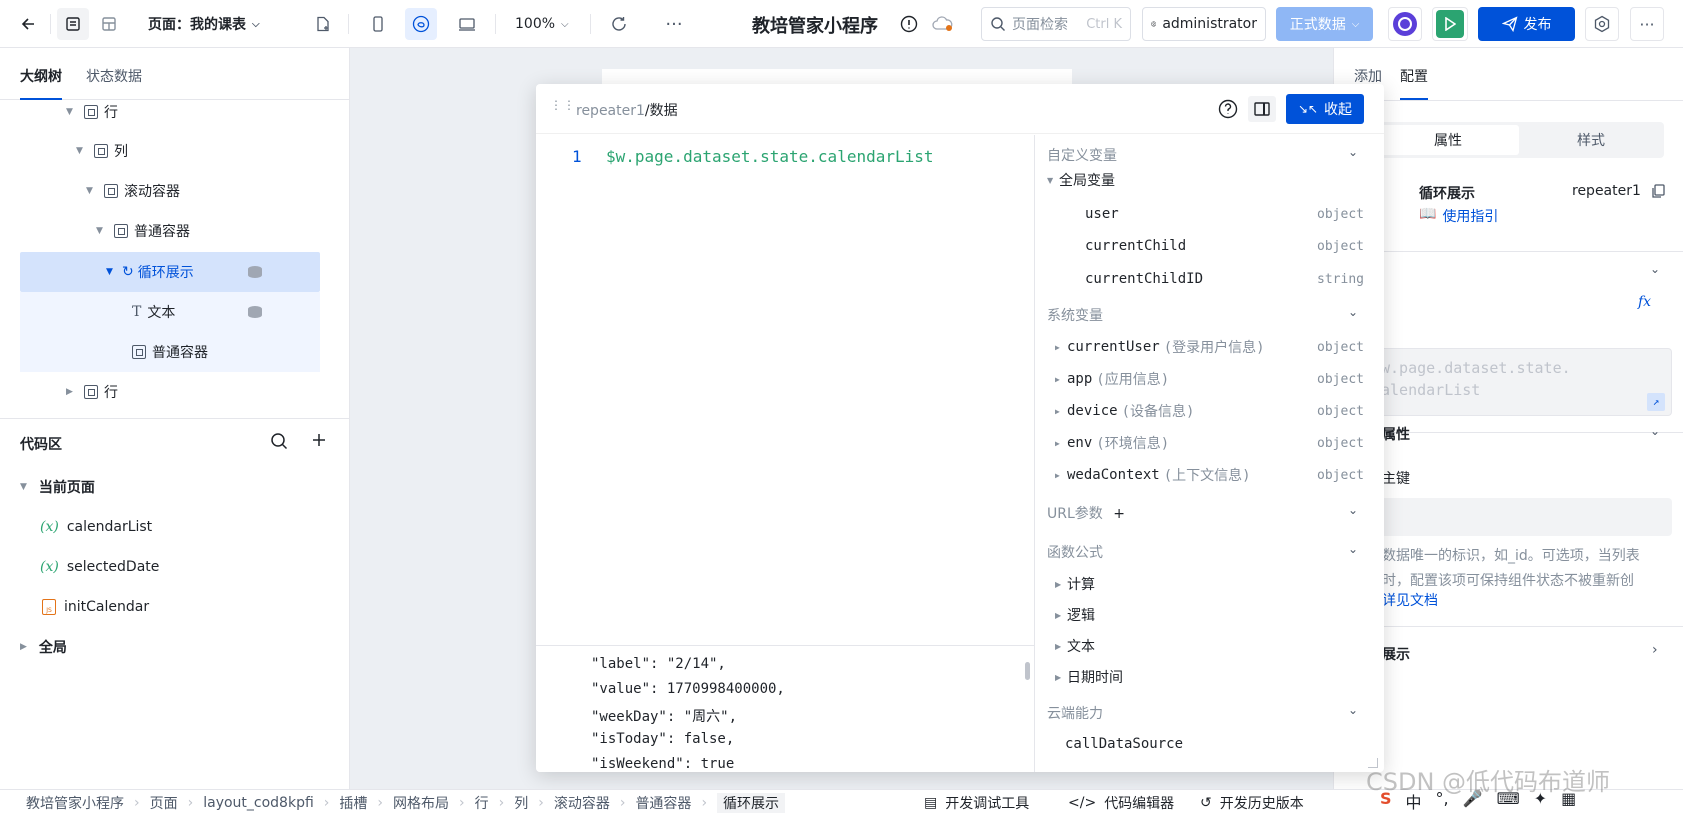 Image resolution: width=1683 pixels, height=814 pixels. I want to click on publish-button: 发布, so click(1526, 24).